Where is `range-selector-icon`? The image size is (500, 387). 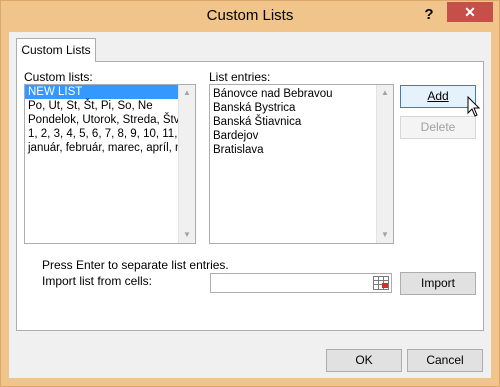 range-selector-icon is located at coordinates (381, 283).